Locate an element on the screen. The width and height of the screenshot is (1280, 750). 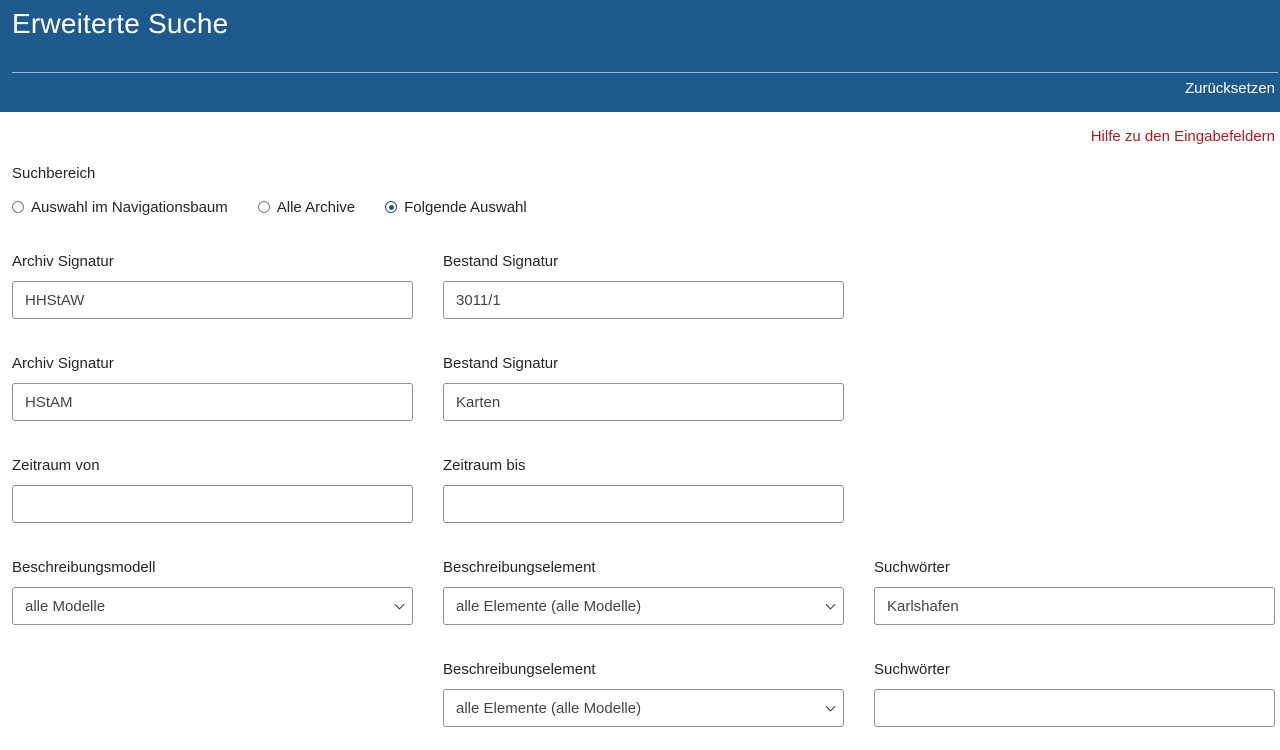
page-title: Erweiterte Suche is located at coordinates (120, 23).